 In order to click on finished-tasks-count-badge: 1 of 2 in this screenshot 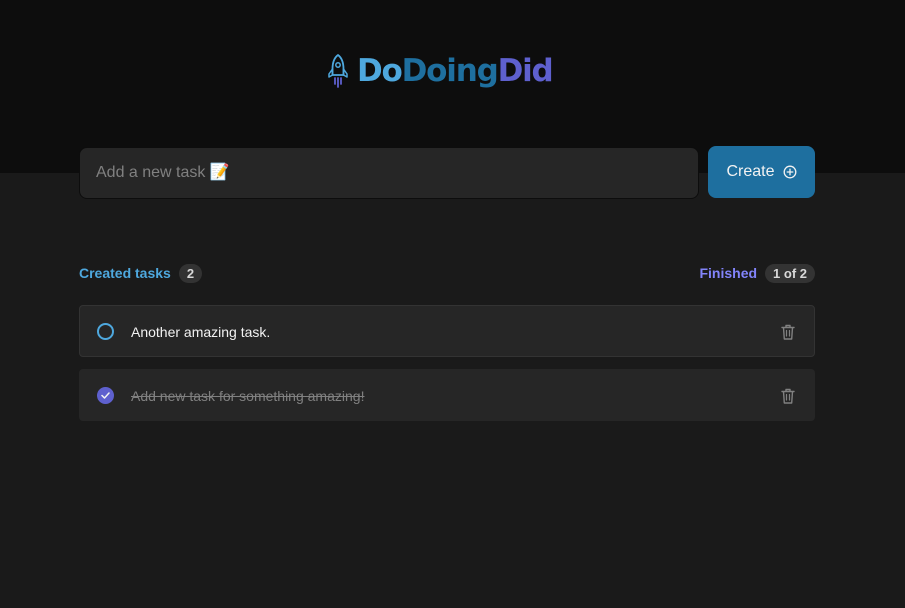, I will do `click(790, 273)`.